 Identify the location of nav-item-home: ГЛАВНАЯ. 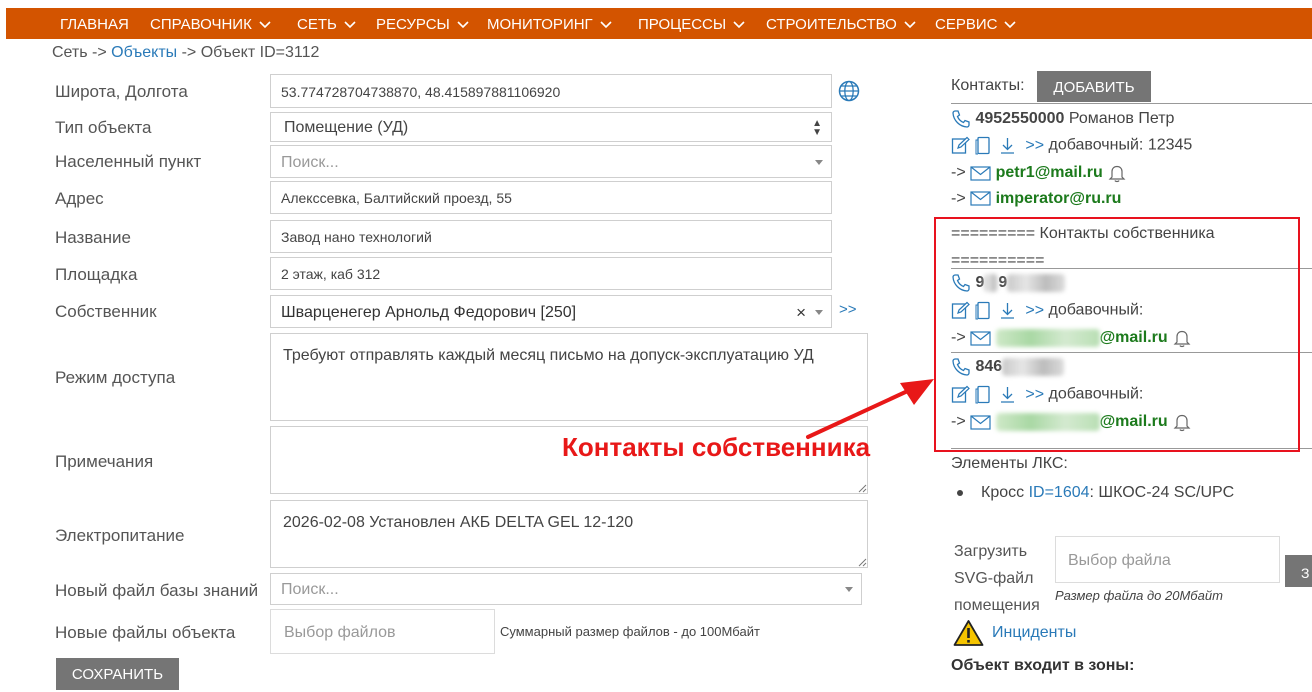
(94, 23).